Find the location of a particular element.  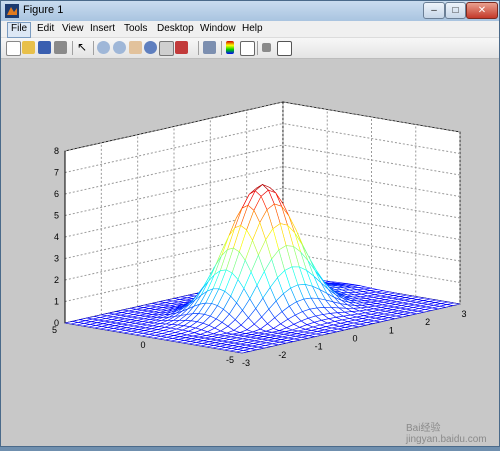

tick-label: 4 is located at coordinates (56, 237).